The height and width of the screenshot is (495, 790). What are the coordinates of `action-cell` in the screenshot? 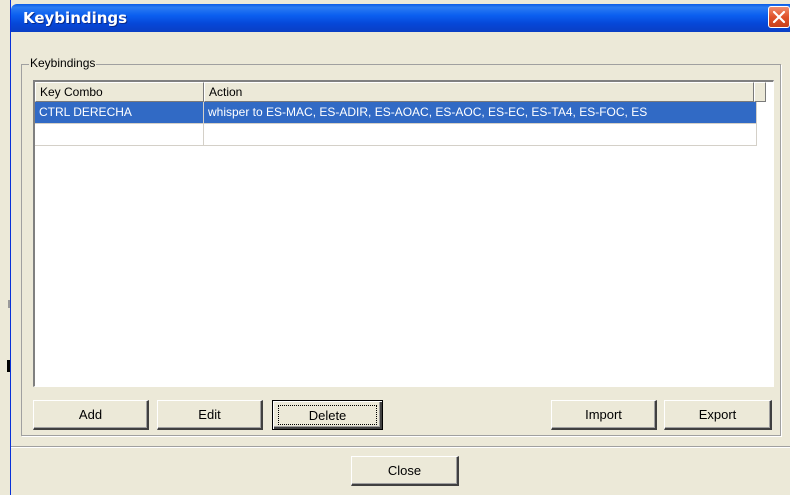 It's located at (480, 135).